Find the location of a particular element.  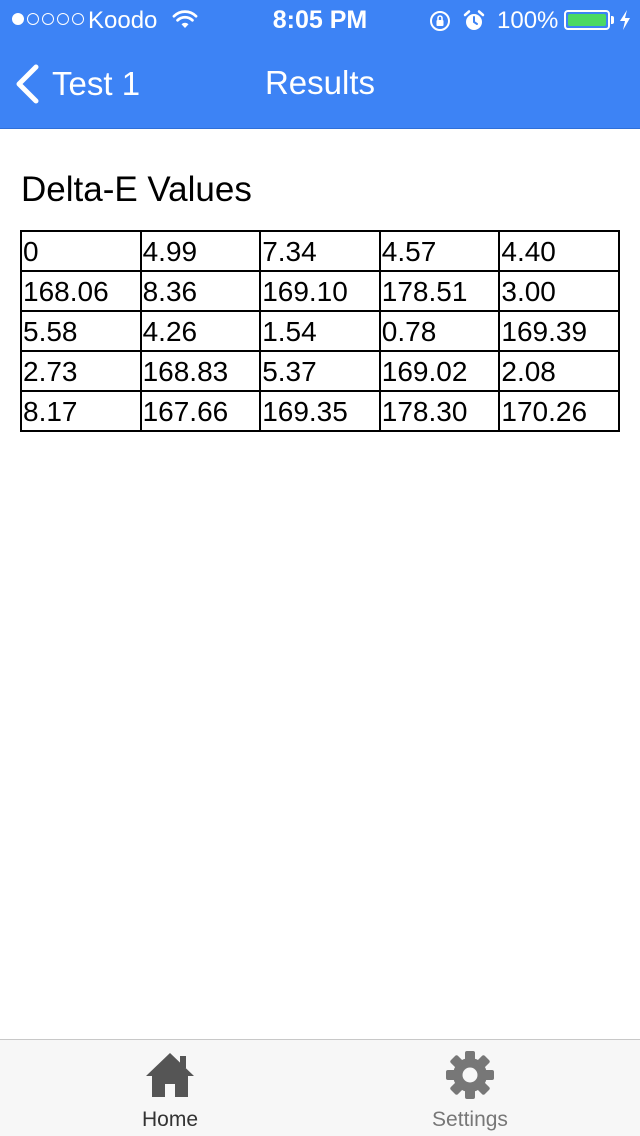

table-cell: 169.35 is located at coordinates (320, 411).